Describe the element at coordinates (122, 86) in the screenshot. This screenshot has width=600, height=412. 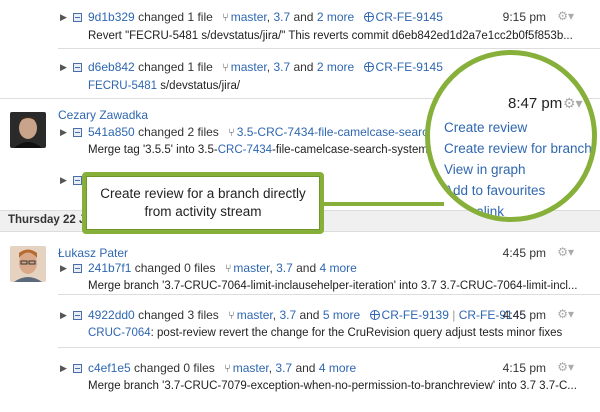
I see `issue-link: FECRU-5481` at that location.